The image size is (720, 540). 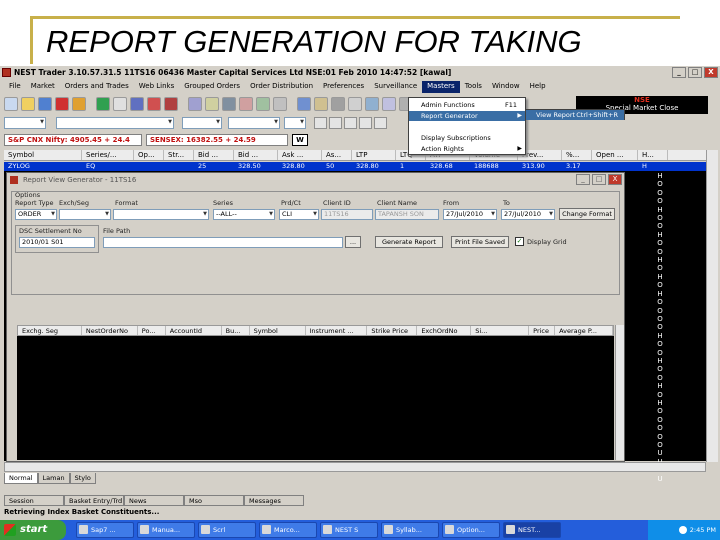 What do you see at coordinates (347, 214) in the screenshot?
I see `client-id-field: 11TS16` at bounding box center [347, 214].